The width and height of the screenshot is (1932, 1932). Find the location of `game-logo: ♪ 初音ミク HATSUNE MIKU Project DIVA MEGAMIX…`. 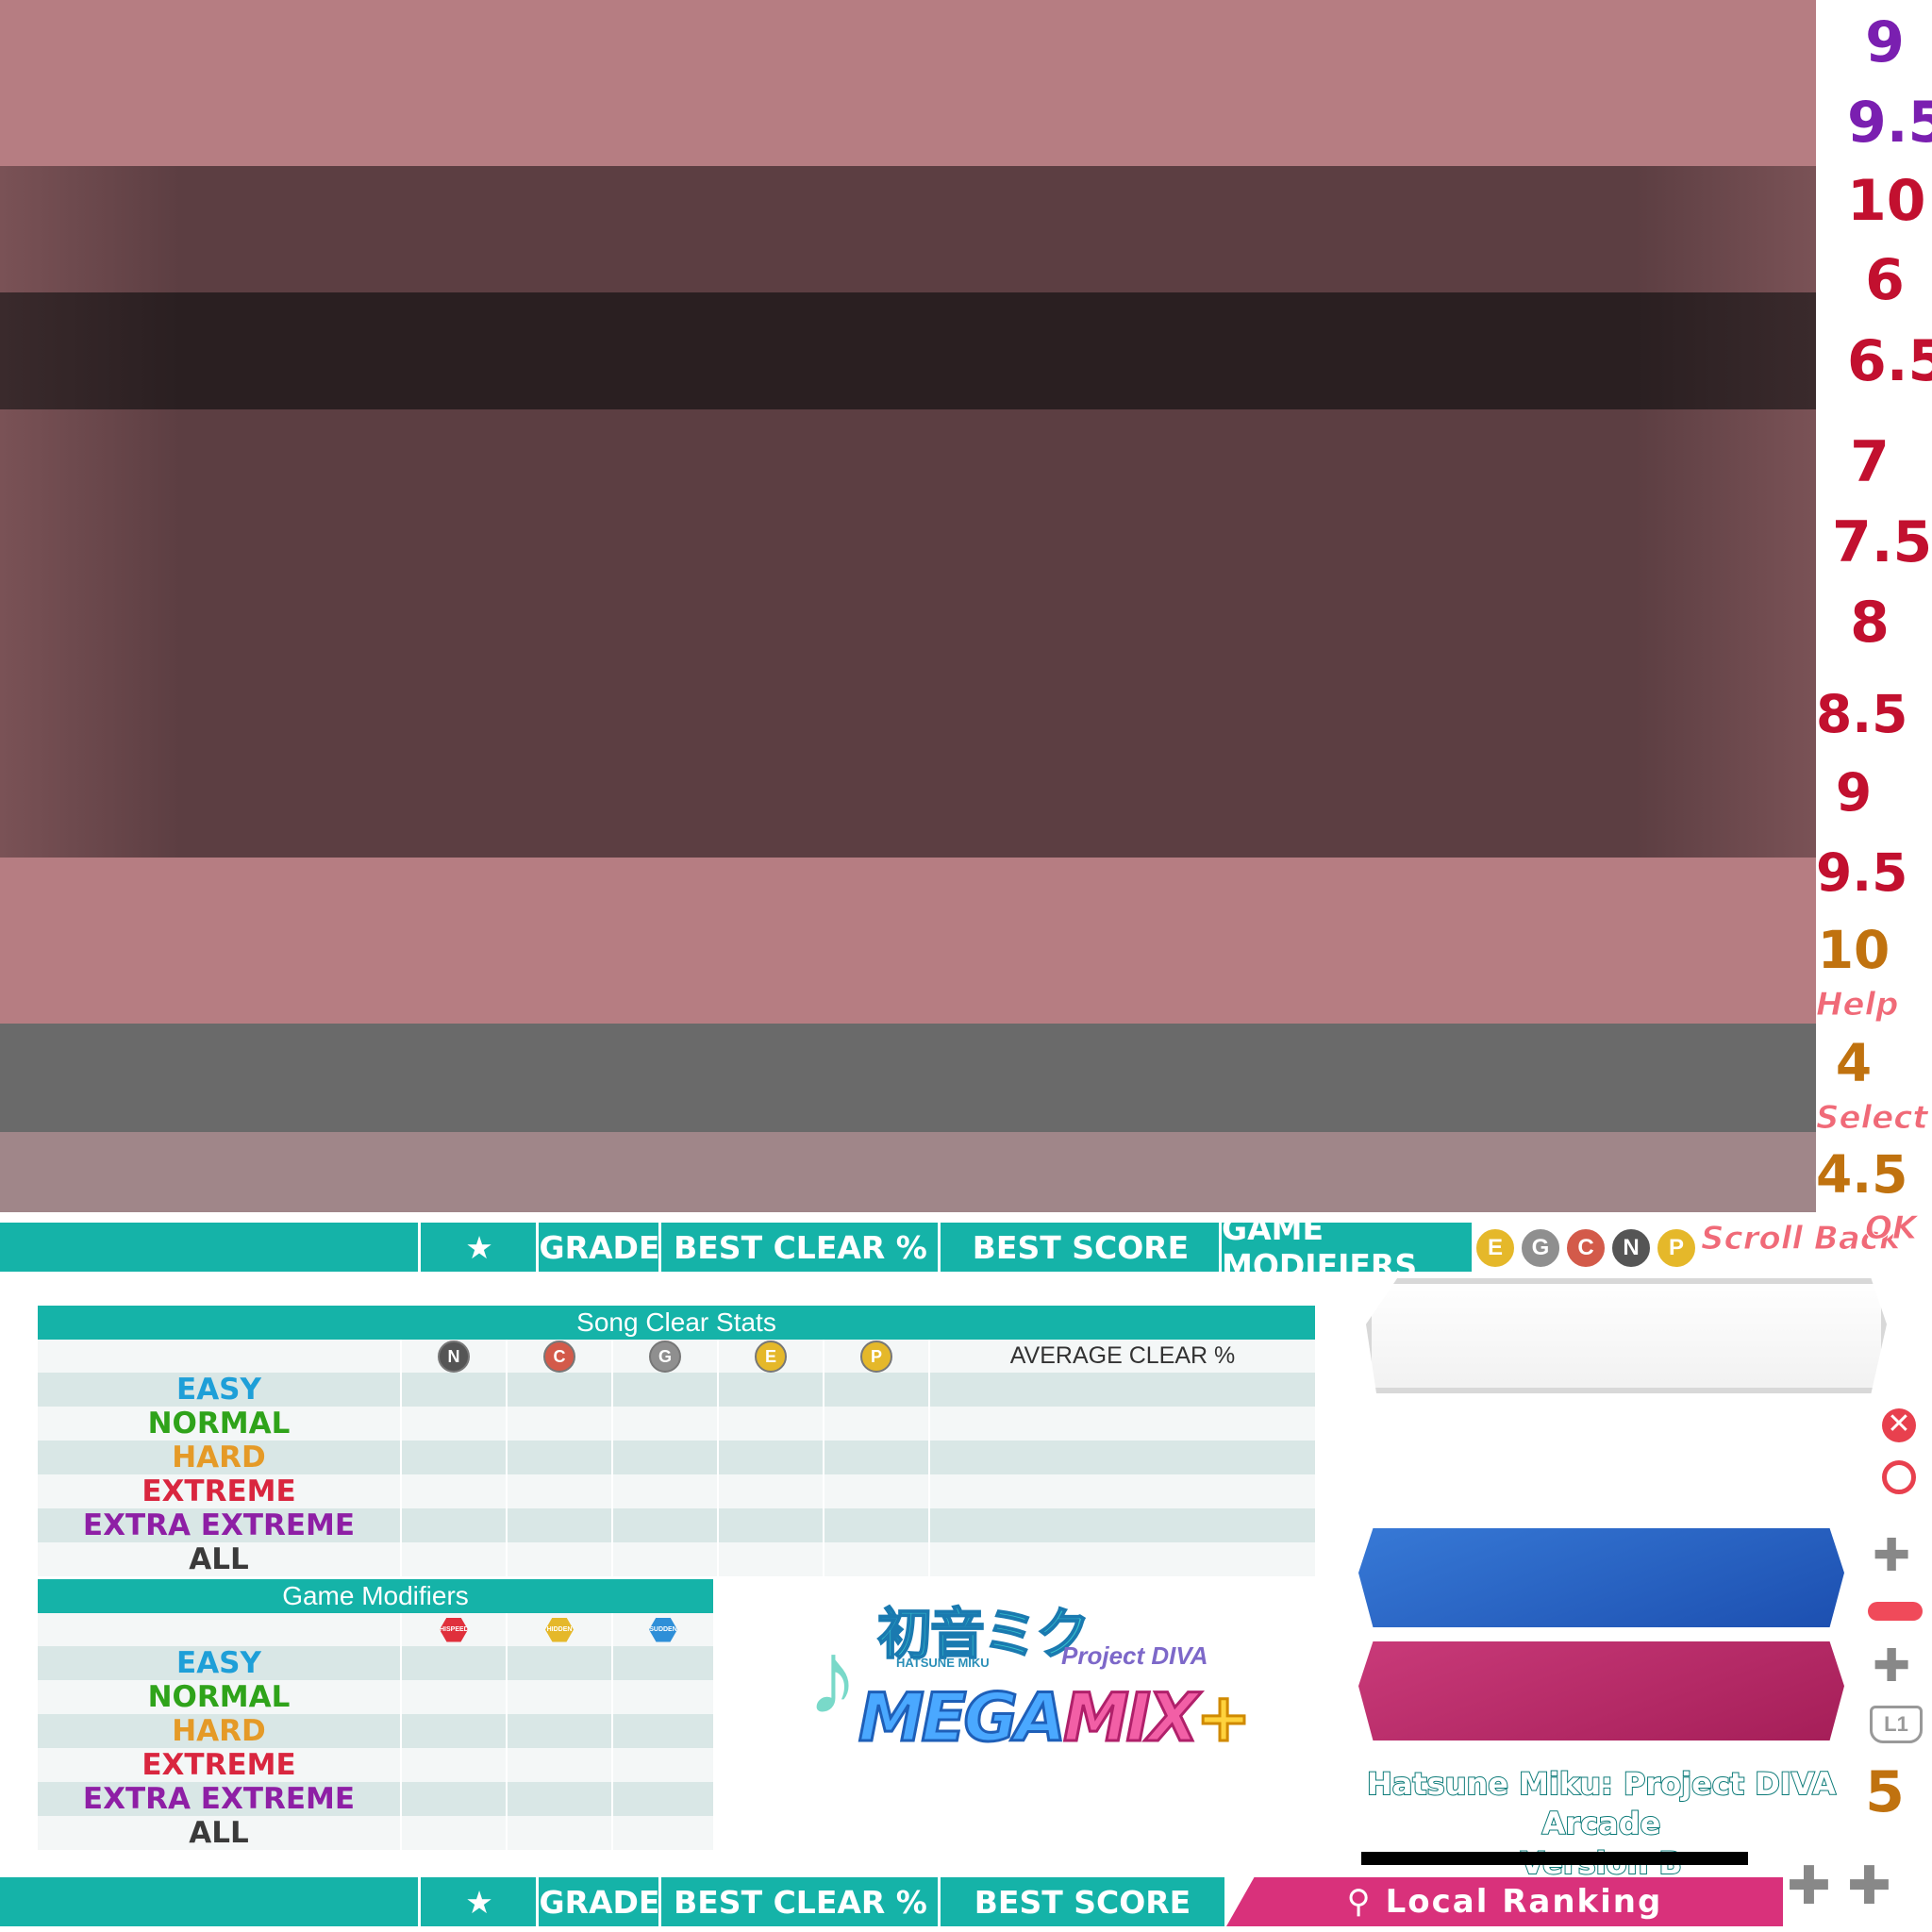

game-logo: ♪ 初音ミク HATSUNE MIKU Project DIVA MEGAMIX… is located at coordinates (1033, 1682).